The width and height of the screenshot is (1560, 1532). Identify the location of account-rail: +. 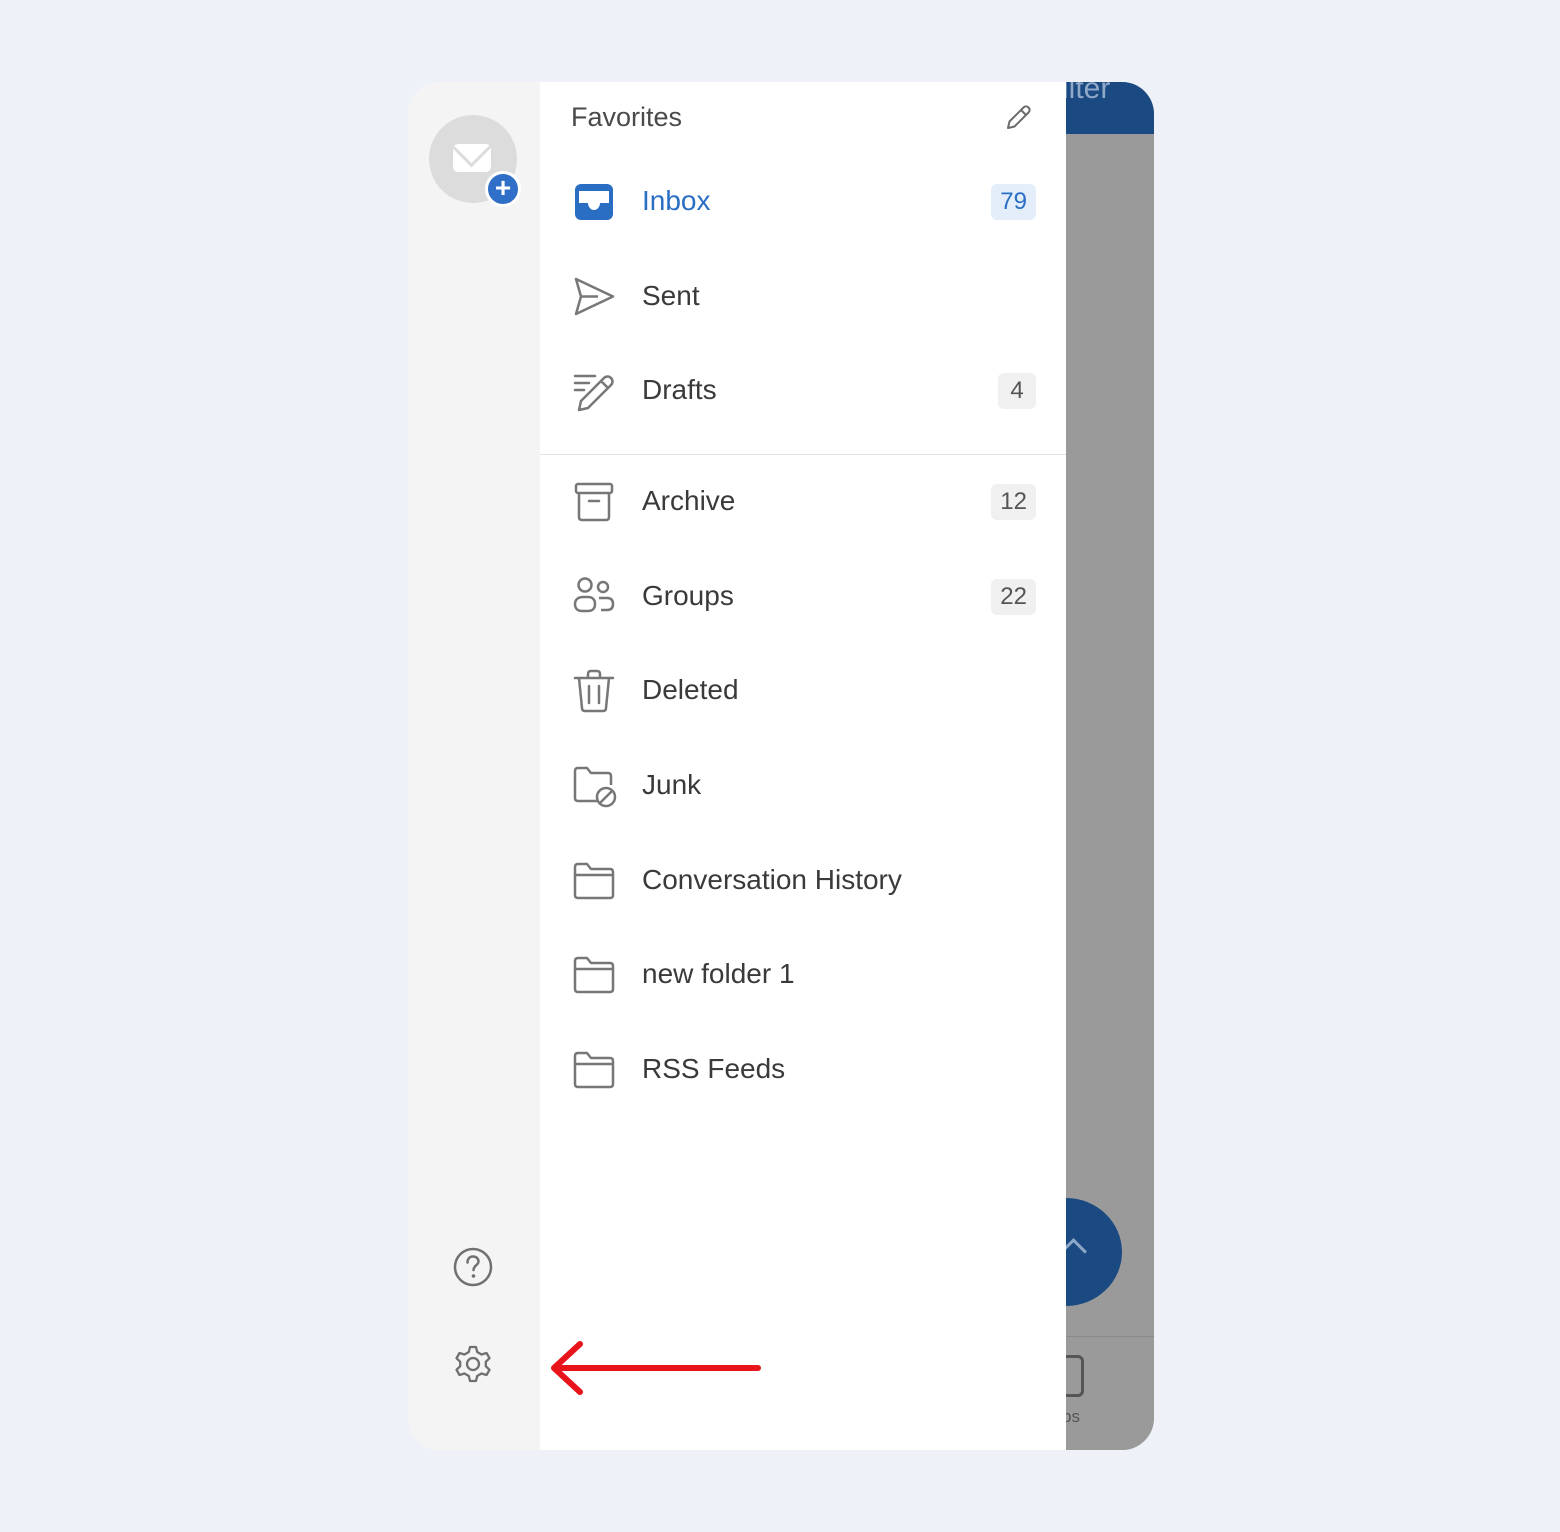
(474, 766).